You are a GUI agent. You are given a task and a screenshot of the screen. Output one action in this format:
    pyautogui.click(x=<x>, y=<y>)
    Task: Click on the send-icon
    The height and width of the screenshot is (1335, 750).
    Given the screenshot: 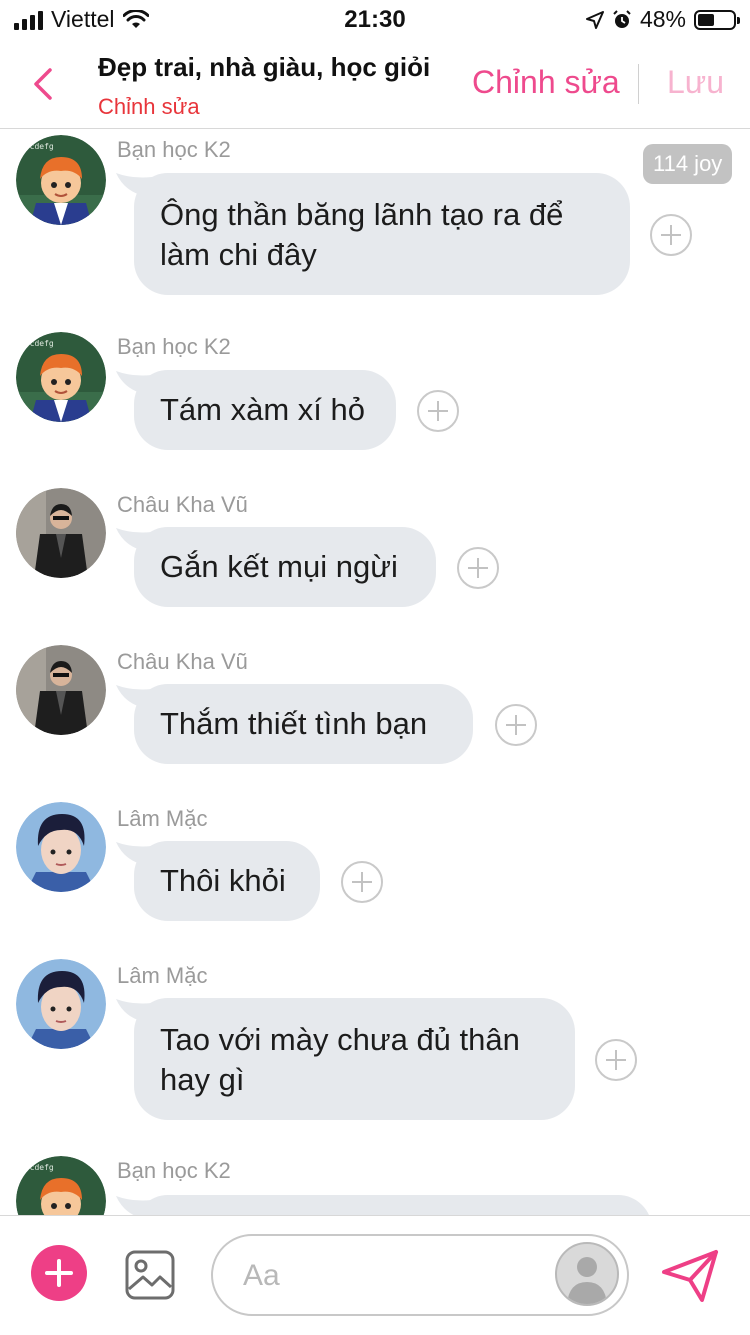 What is the action you would take?
    pyautogui.click(x=690, y=1276)
    